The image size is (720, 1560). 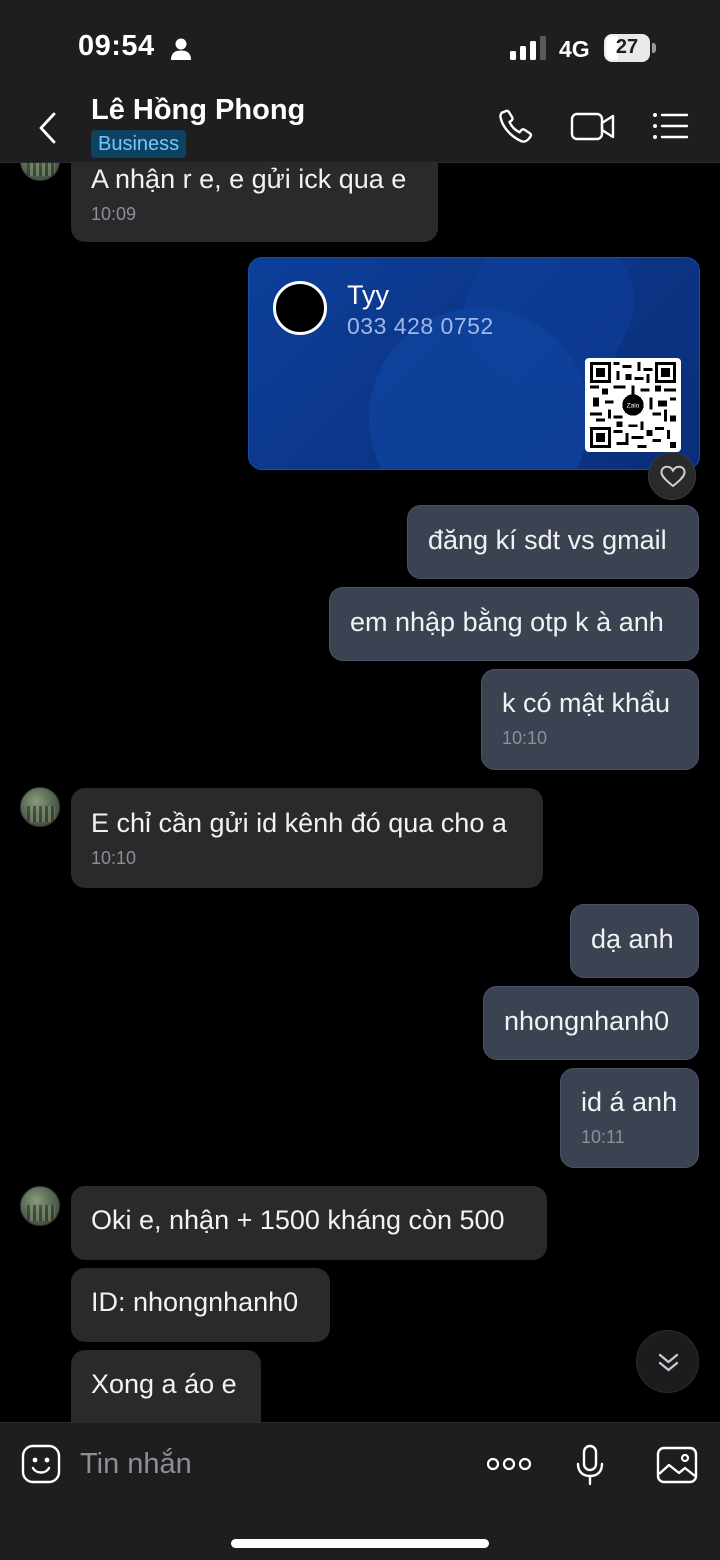 I want to click on message-text: k có mật khẩu, so click(x=586, y=703).